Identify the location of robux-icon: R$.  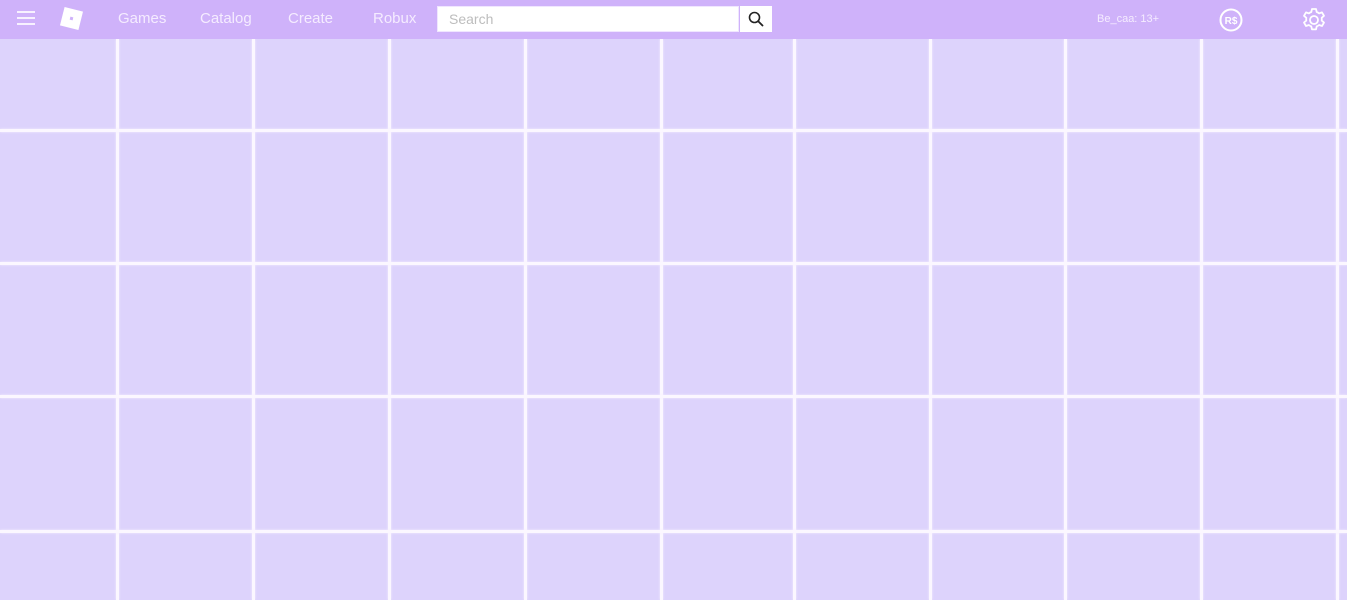
(1231, 20).